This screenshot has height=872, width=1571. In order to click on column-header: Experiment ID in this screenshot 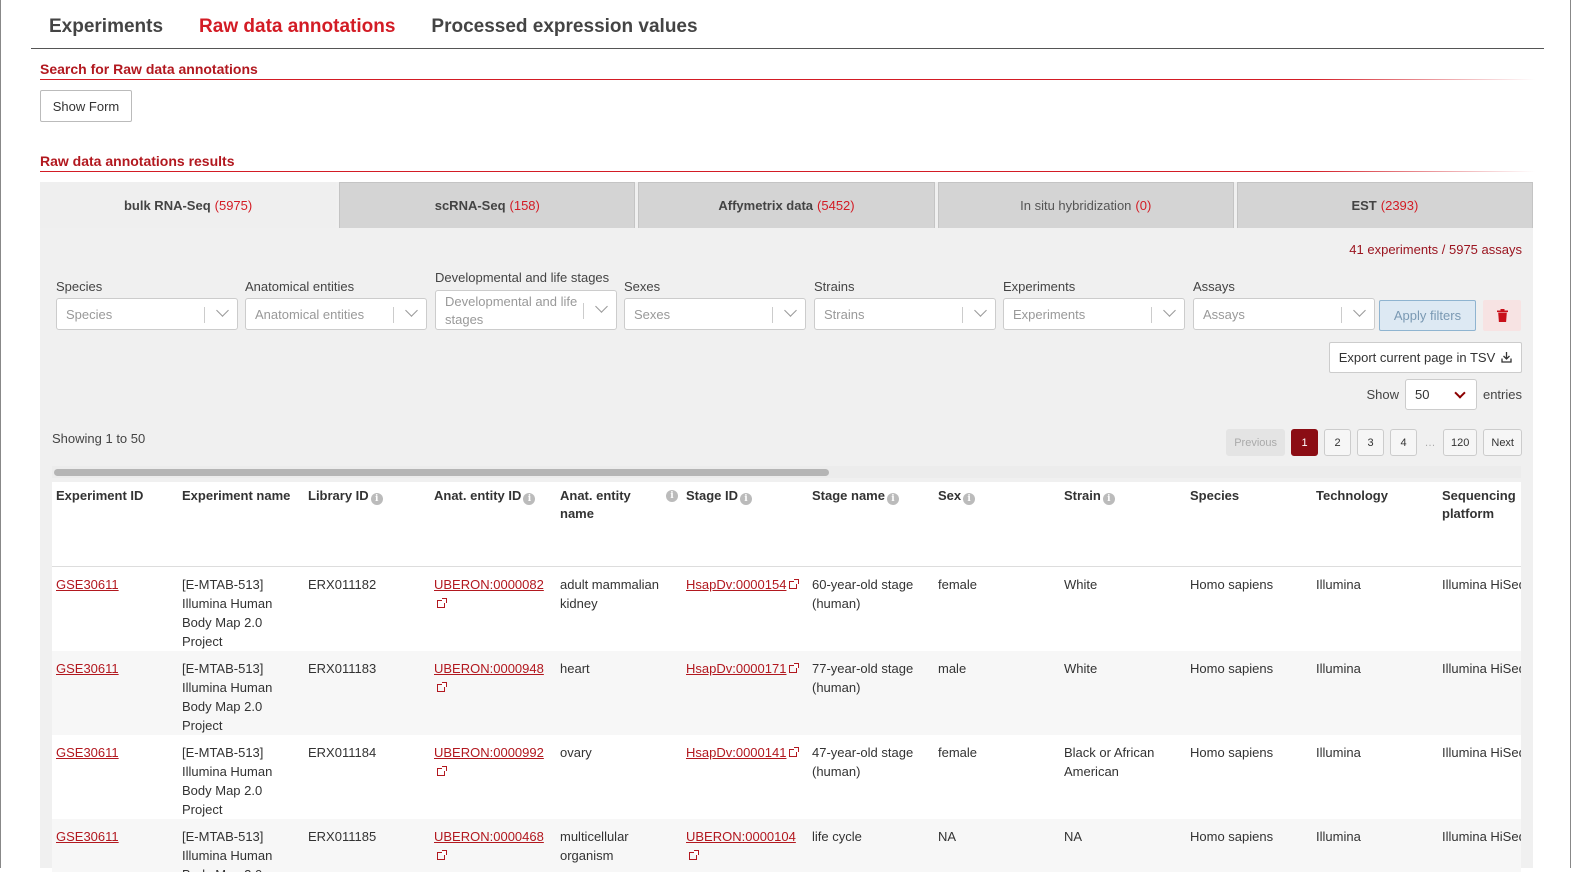, I will do `click(115, 524)`.